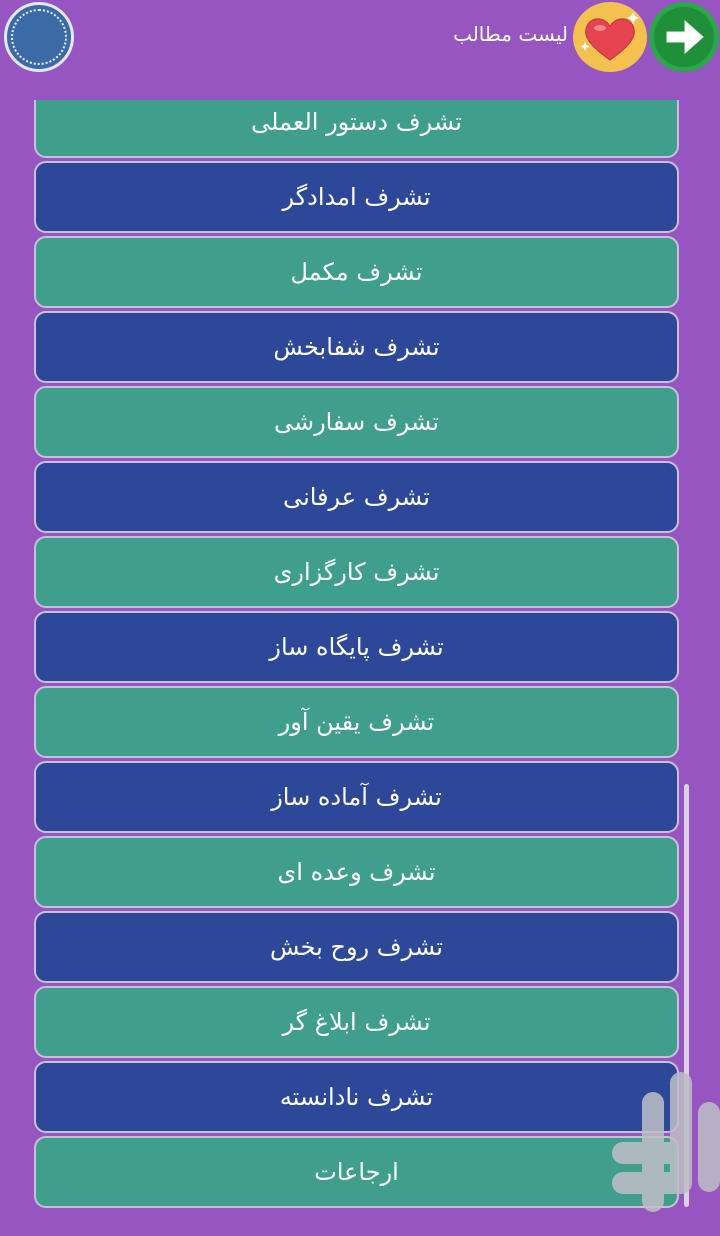 This screenshot has height=1236, width=720. I want to click on list-item-nadanesteh: تشرف نادانسته, so click(356, 1097).